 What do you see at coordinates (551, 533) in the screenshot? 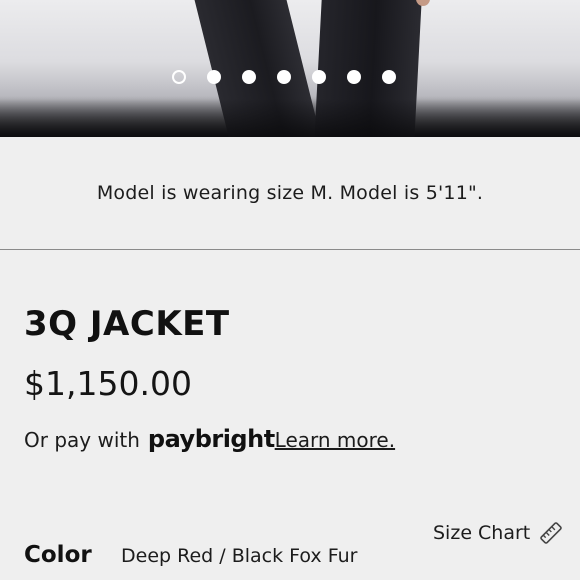
I see `ruler-icon` at bounding box center [551, 533].